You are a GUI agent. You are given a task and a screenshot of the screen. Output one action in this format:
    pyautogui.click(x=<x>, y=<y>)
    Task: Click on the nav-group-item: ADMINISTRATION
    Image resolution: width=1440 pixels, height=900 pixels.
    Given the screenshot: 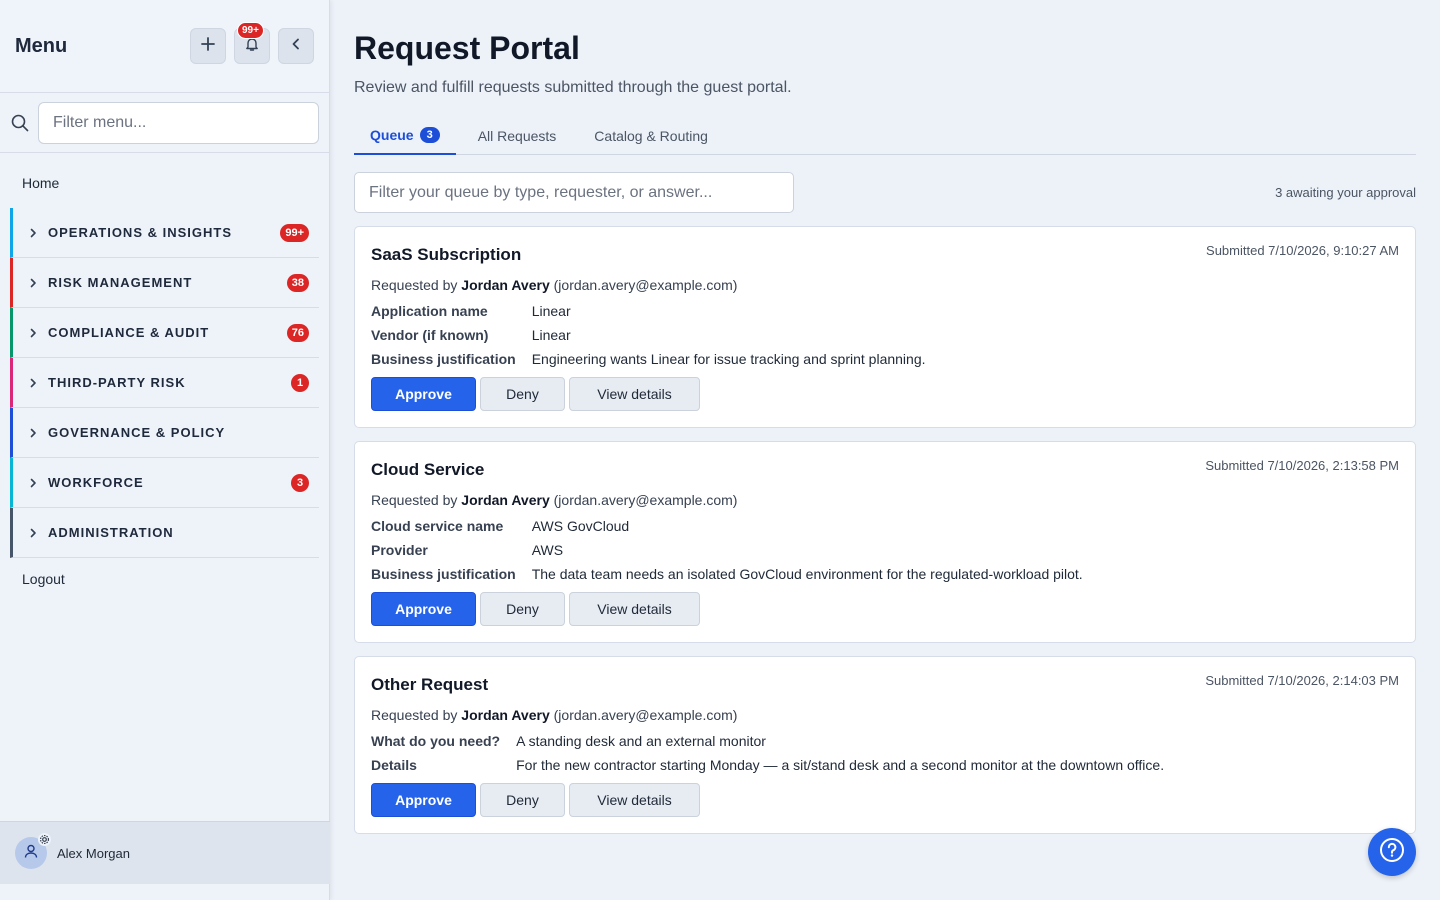 What is the action you would take?
    pyautogui.click(x=164, y=533)
    